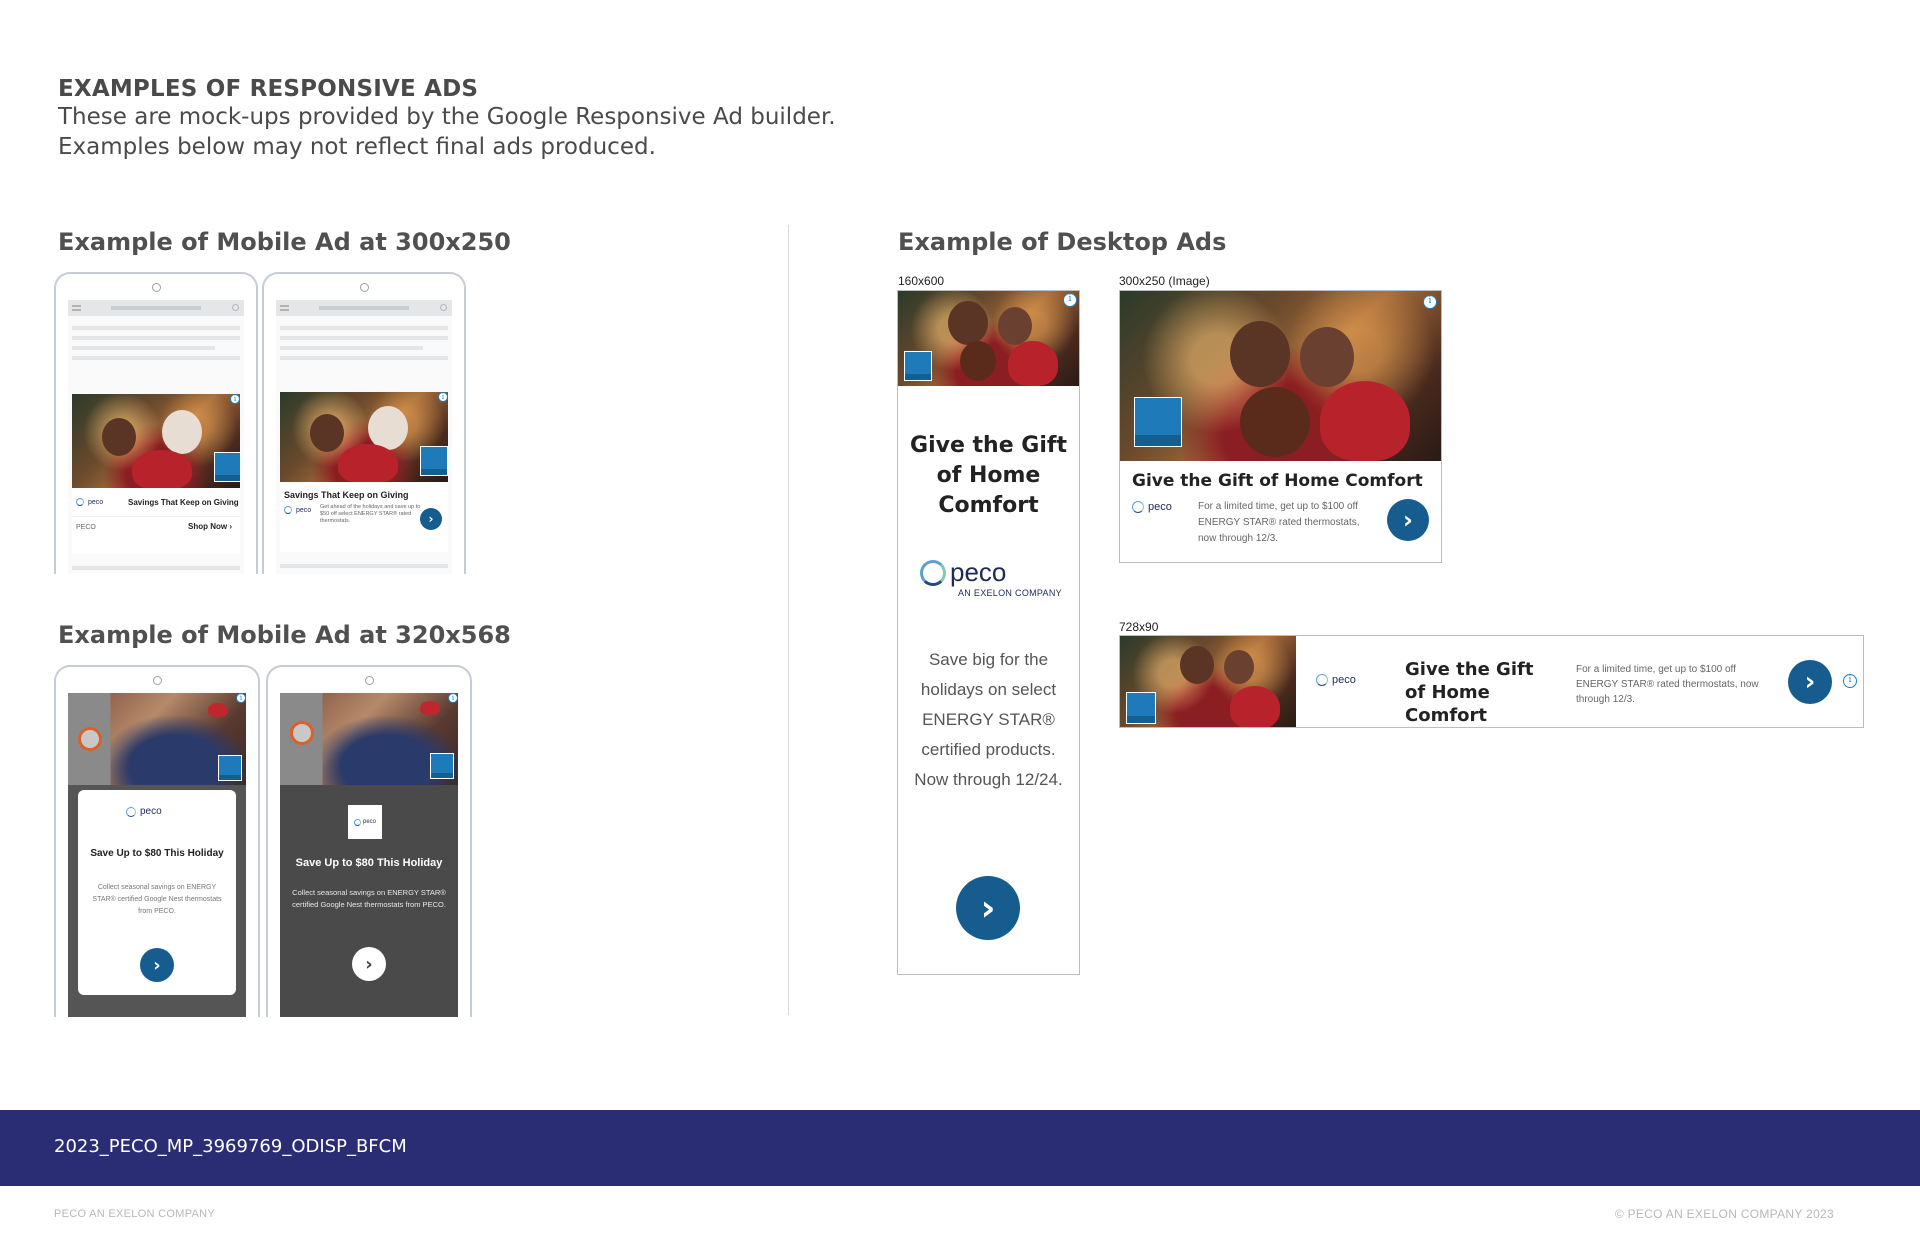 The height and width of the screenshot is (1242, 1920). Describe the element at coordinates (921, 281) in the screenshot. I see `size-label-160x600: 160x600` at that location.